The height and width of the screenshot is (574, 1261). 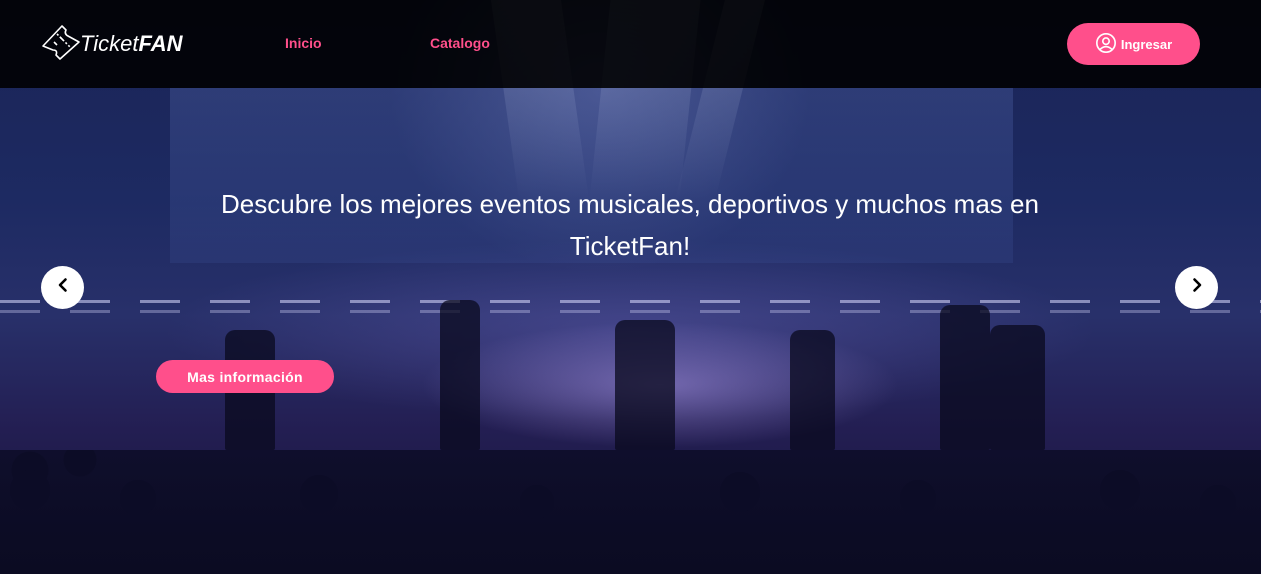 I want to click on brand-logo: TicketFAN, so click(x=111, y=44).